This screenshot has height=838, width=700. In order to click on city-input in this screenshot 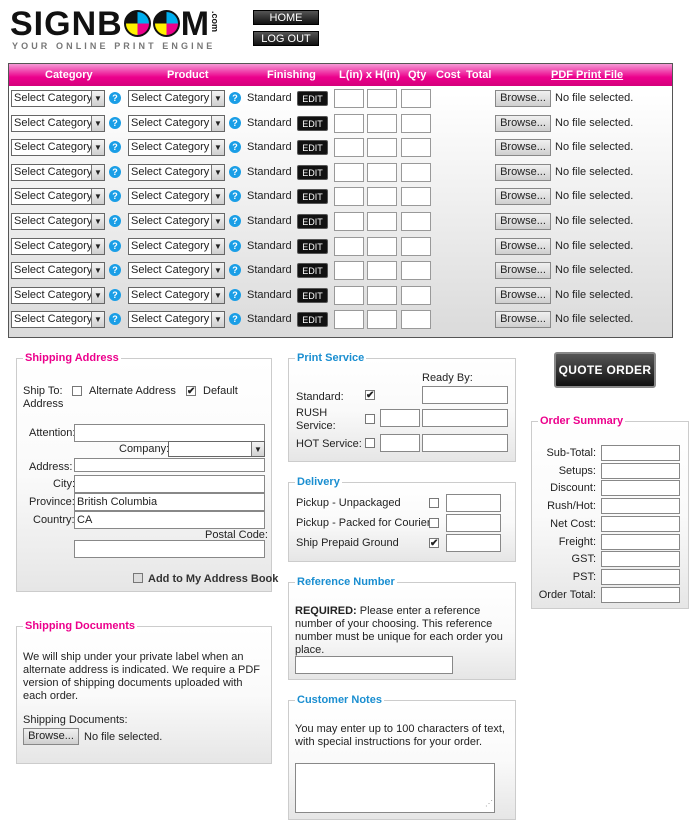, I will do `click(169, 484)`.